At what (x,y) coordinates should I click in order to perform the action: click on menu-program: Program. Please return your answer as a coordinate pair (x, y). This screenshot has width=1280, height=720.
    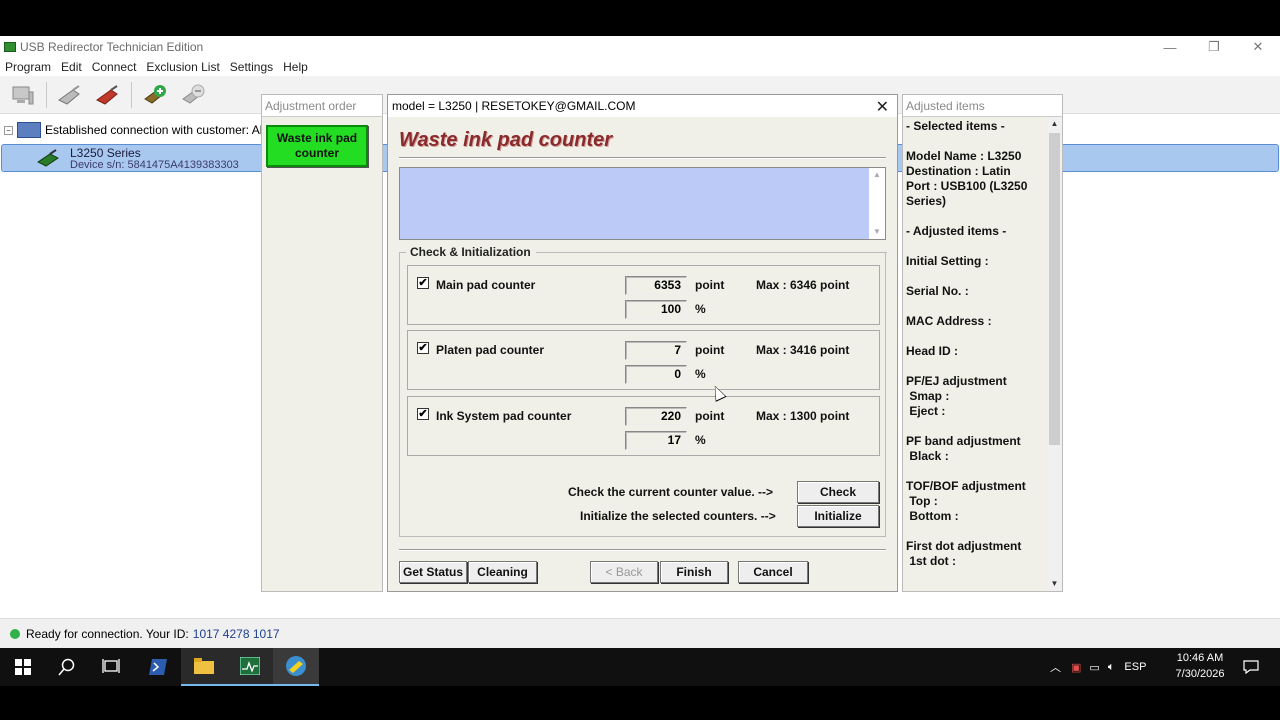
    Looking at the image, I should click on (28, 67).